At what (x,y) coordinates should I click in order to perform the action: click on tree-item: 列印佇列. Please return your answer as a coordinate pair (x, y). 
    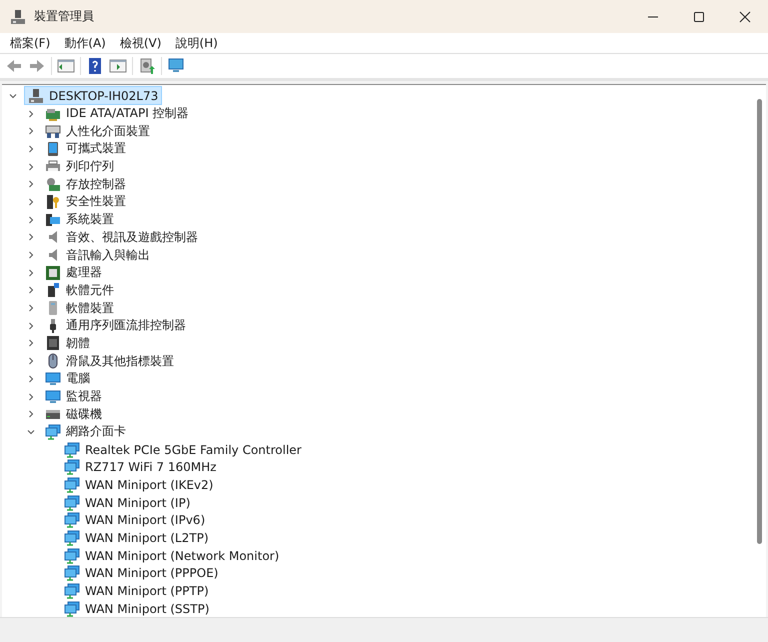
    Looking at the image, I should click on (79, 167).